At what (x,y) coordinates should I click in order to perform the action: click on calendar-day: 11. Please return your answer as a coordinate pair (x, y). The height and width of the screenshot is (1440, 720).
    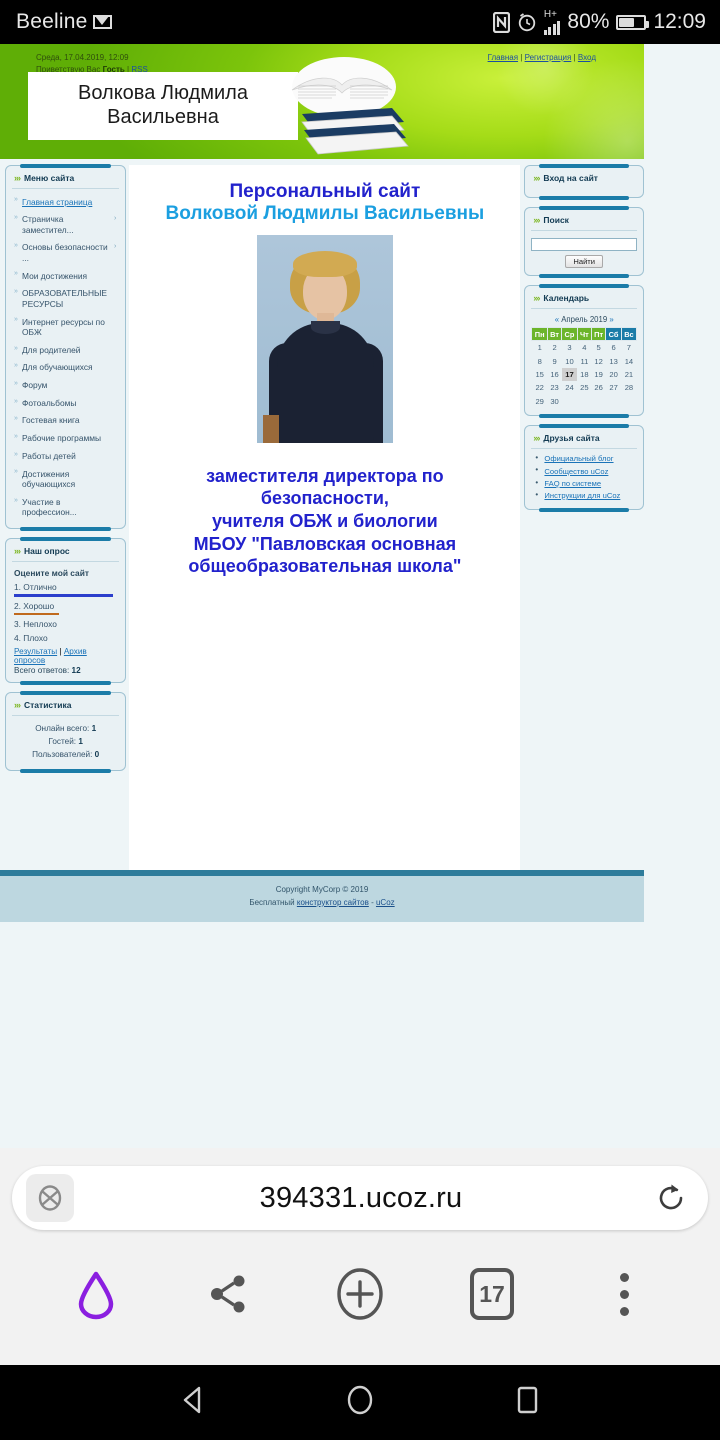
    Looking at the image, I should click on (584, 360).